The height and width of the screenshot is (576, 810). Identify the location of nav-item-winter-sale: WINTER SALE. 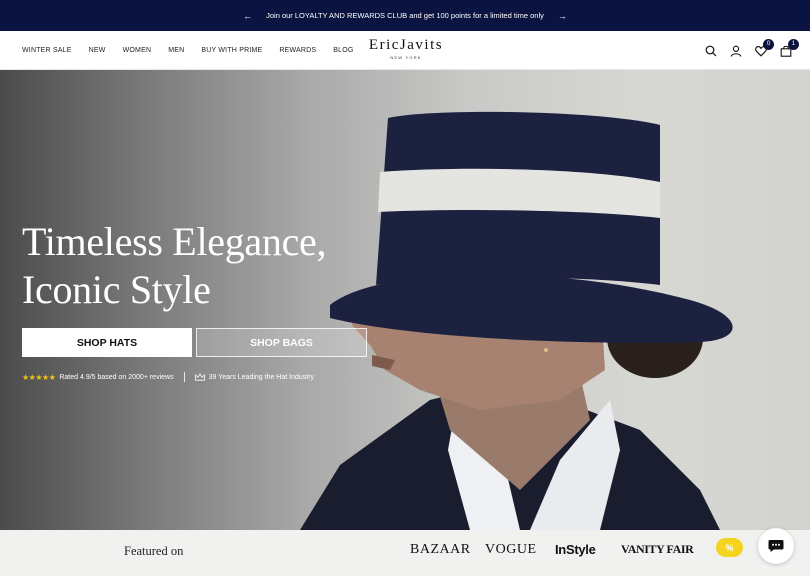
(47, 50).